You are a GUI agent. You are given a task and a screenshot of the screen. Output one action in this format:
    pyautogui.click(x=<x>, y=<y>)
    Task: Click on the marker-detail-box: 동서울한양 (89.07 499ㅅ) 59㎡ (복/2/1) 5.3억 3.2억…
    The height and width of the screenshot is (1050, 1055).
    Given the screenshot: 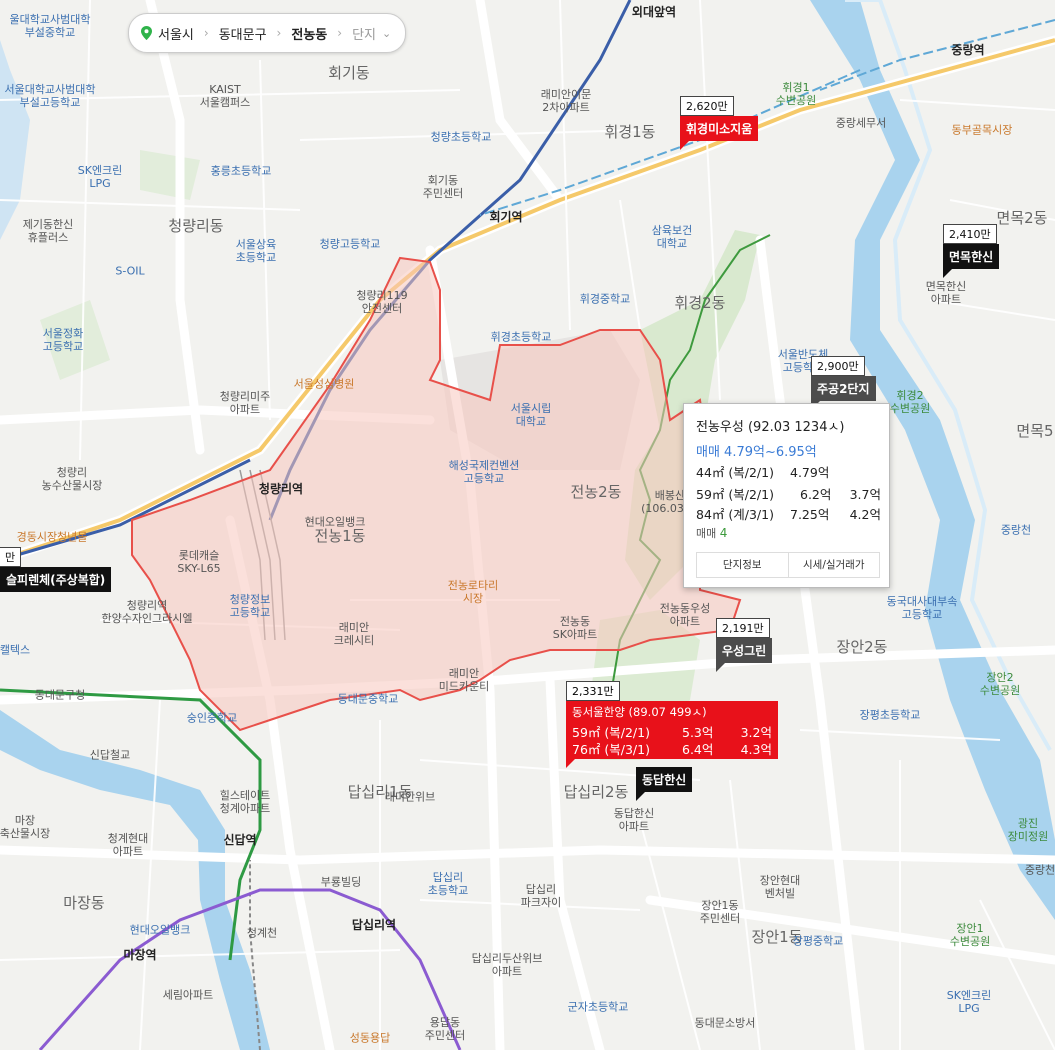 What is the action you would take?
    pyautogui.click(x=672, y=730)
    